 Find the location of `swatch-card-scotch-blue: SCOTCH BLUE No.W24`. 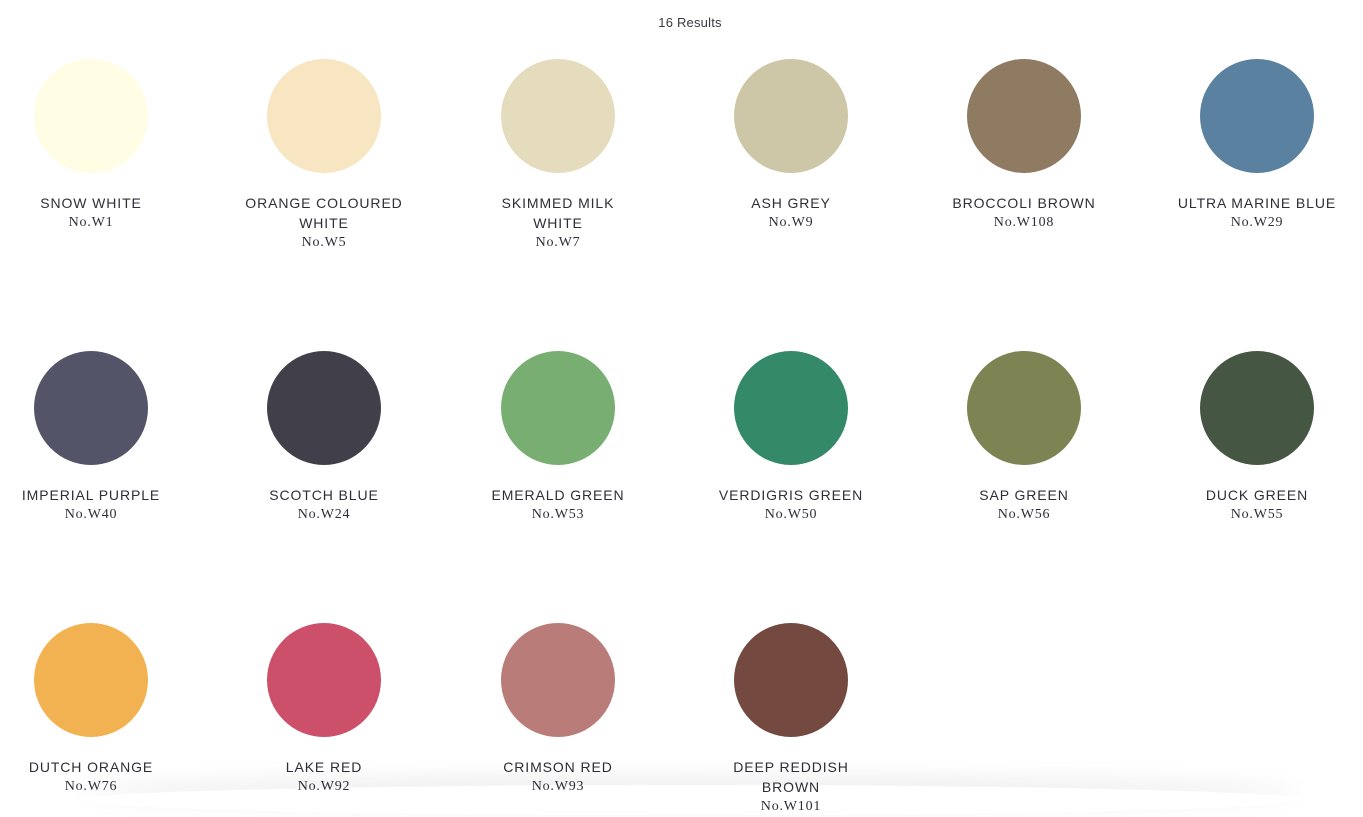

swatch-card-scotch-blue: SCOTCH BLUE No.W24 is located at coordinates (324, 438).